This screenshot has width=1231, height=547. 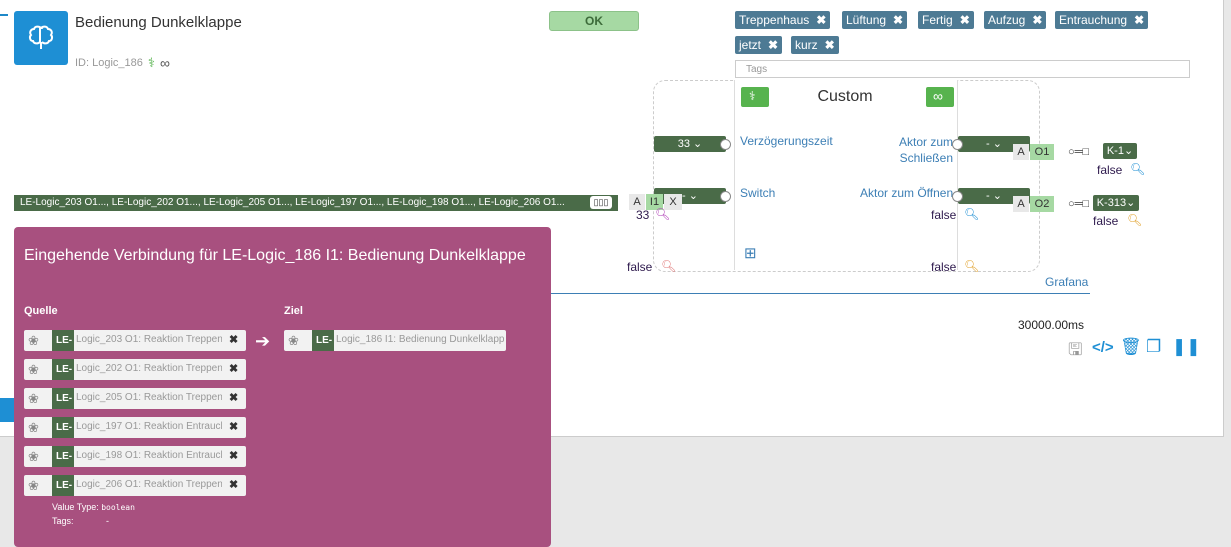 What do you see at coordinates (786, 141) in the screenshot?
I see `input-label-delay: Verzögerungszeit` at bounding box center [786, 141].